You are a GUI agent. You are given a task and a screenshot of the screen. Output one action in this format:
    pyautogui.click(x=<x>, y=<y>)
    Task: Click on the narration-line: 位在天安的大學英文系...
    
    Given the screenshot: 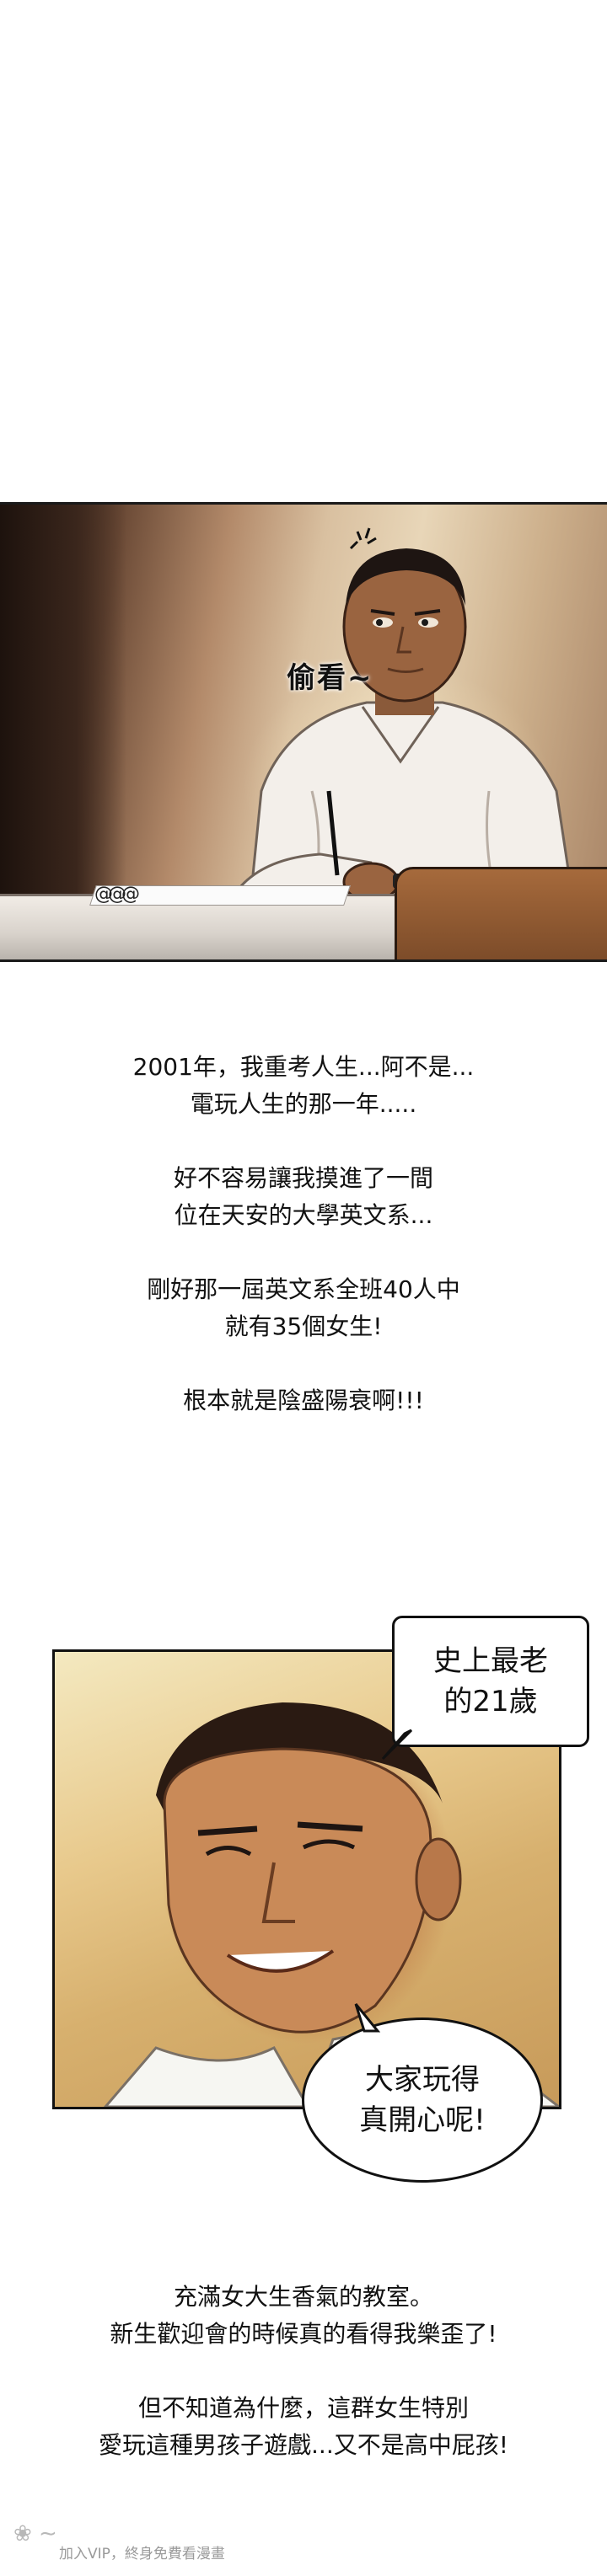 What is the action you would take?
    pyautogui.click(x=303, y=1215)
    